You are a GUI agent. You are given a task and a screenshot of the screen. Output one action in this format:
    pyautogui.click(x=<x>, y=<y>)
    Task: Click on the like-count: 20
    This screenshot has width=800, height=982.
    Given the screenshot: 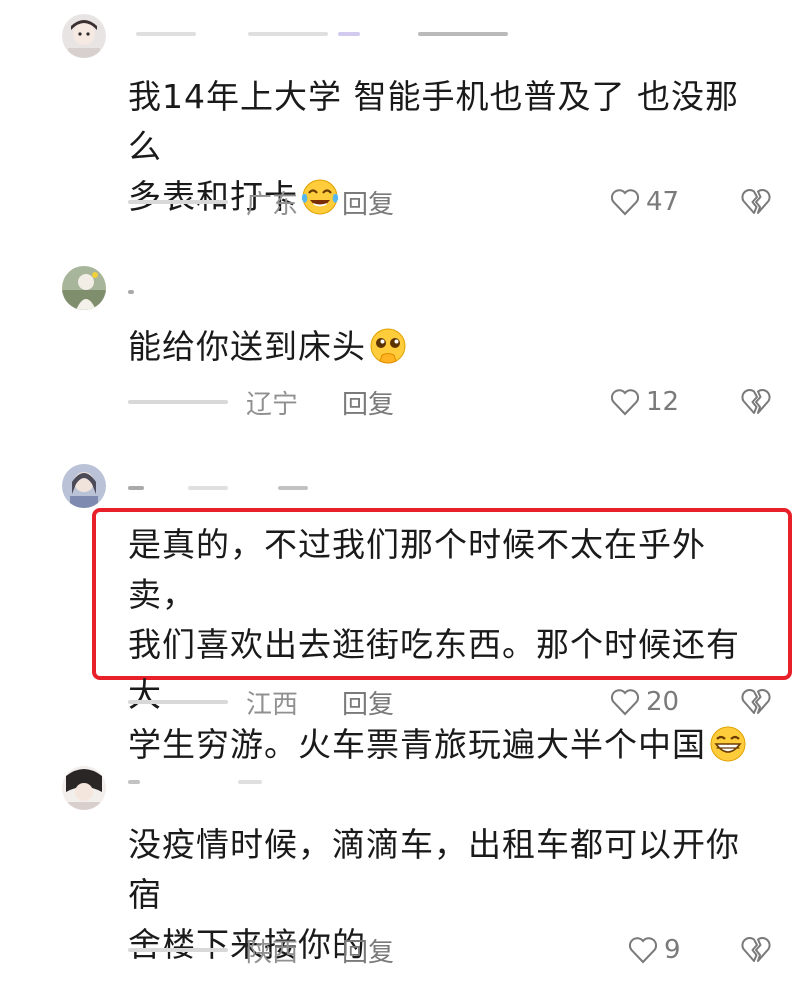 What is the action you would take?
    pyautogui.click(x=663, y=702)
    